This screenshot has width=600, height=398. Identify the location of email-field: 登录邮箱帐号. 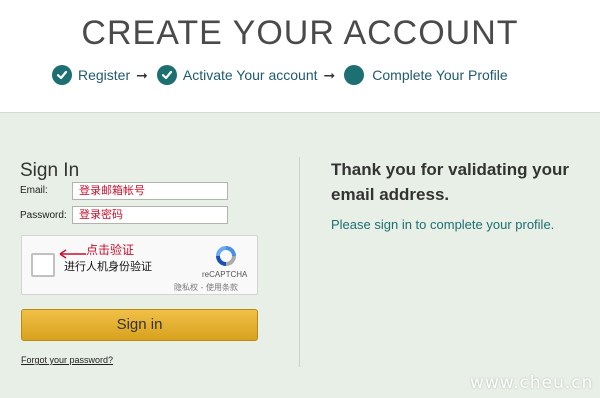
(150, 191).